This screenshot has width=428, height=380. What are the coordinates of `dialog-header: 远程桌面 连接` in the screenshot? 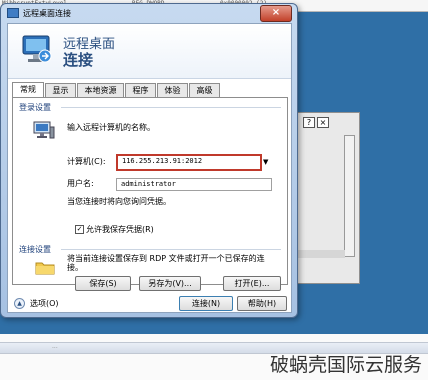 It's located at (149, 51).